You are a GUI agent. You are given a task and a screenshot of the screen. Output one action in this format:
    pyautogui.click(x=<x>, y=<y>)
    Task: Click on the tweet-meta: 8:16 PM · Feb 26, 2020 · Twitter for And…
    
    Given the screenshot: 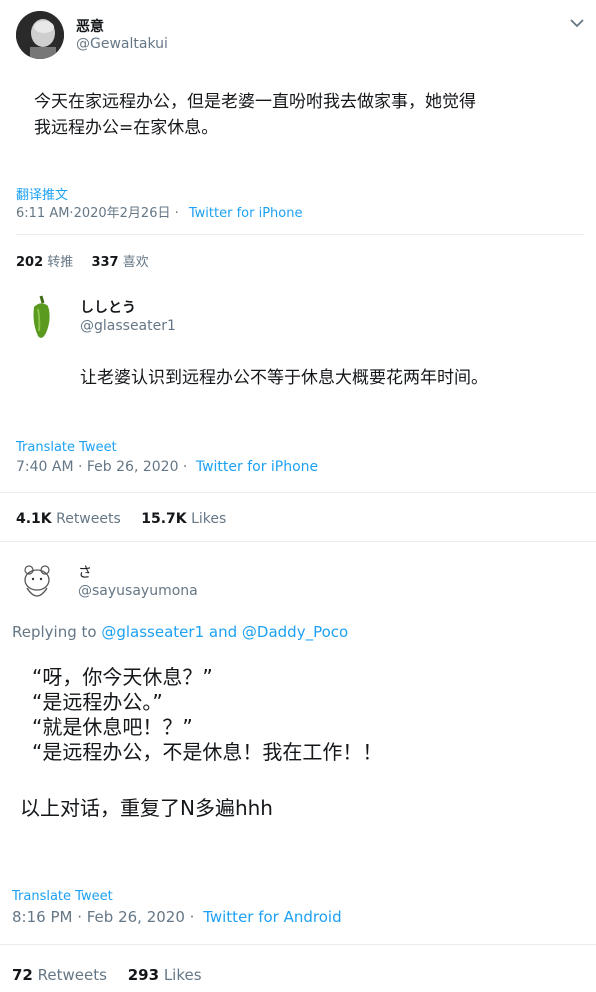 What is the action you would take?
    pyautogui.click(x=177, y=917)
    